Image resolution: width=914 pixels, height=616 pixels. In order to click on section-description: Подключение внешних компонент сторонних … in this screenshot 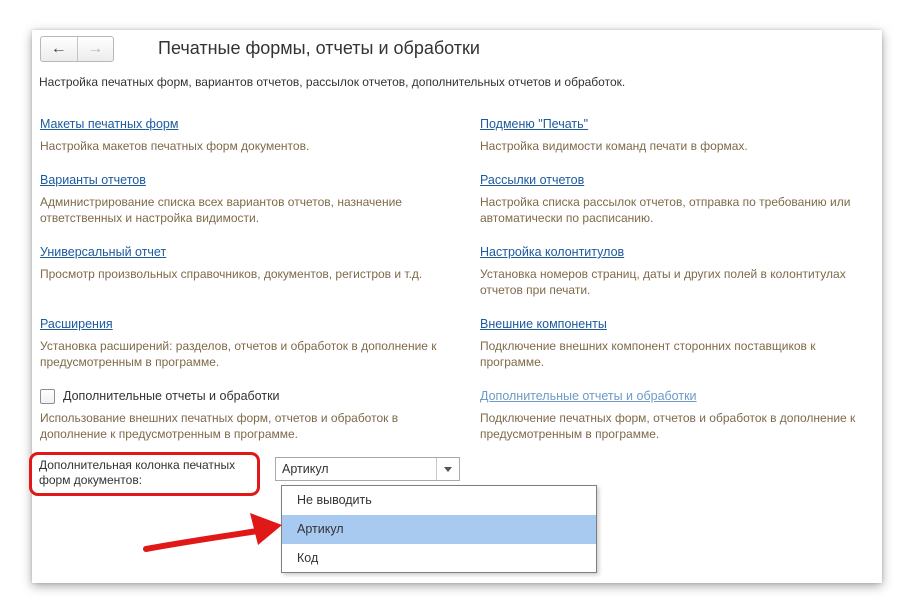, I will do `click(648, 354)`.